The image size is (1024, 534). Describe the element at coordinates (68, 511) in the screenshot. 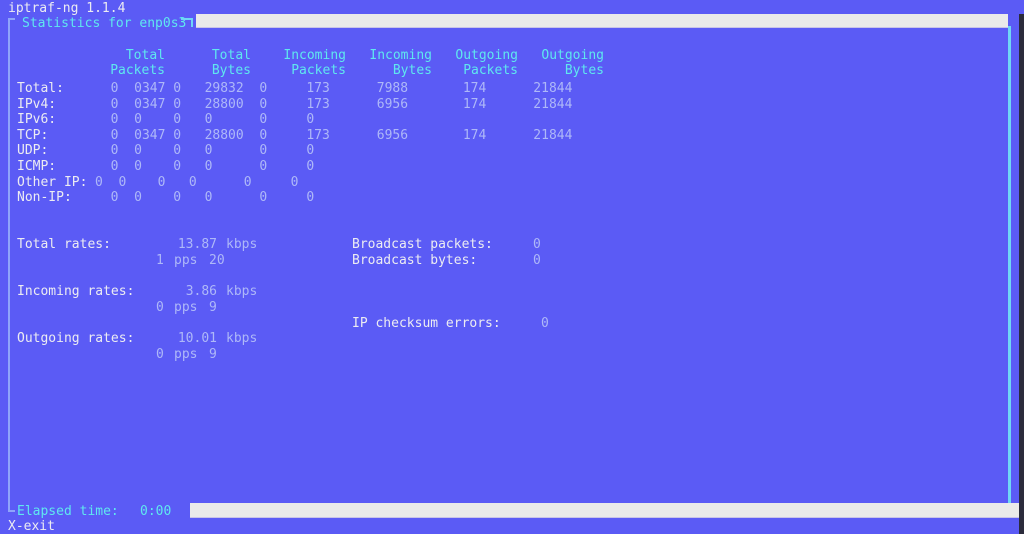

I see `elapsed-time-label: Elapsed time:` at that location.